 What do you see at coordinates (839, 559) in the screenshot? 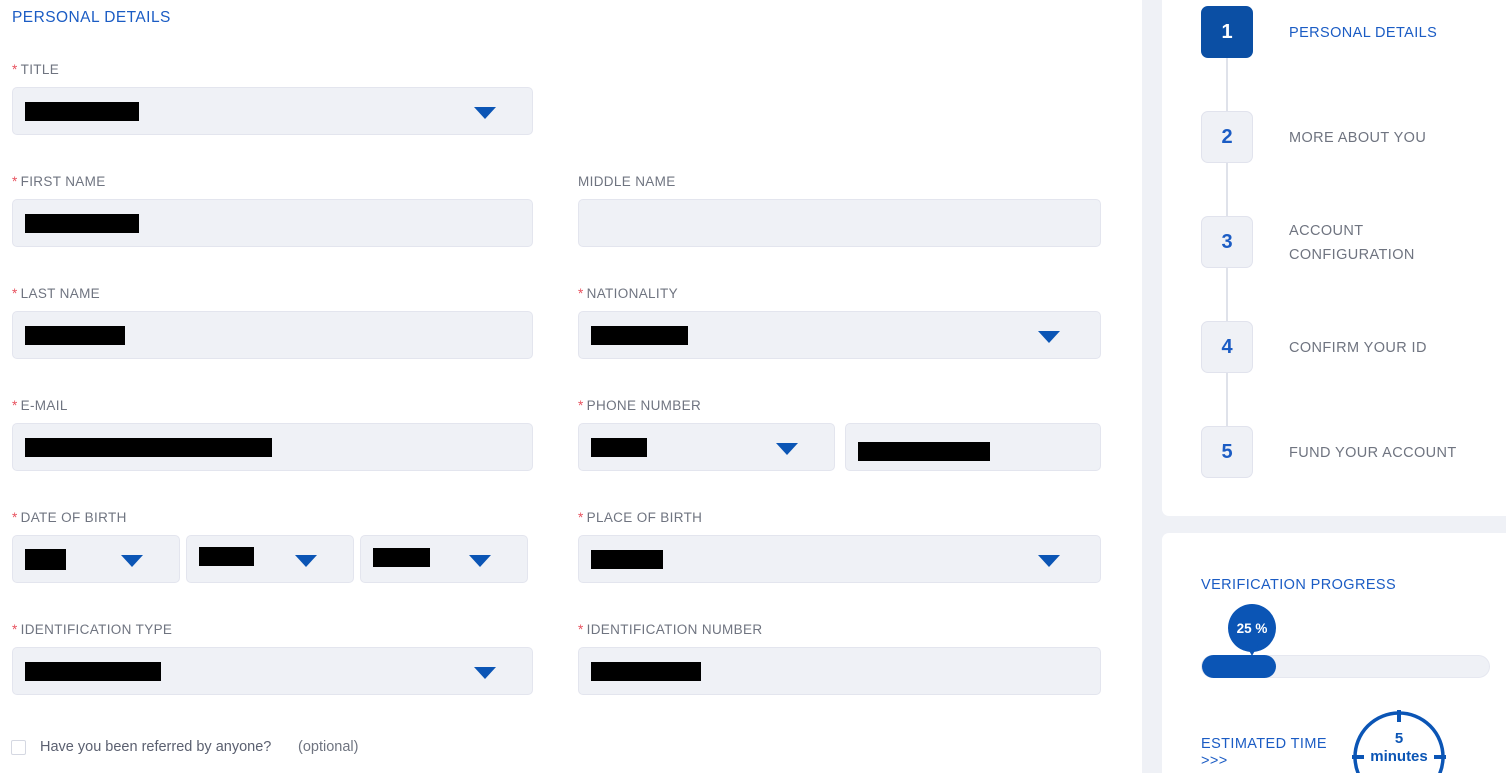
I see `place-of-birth-select` at bounding box center [839, 559].